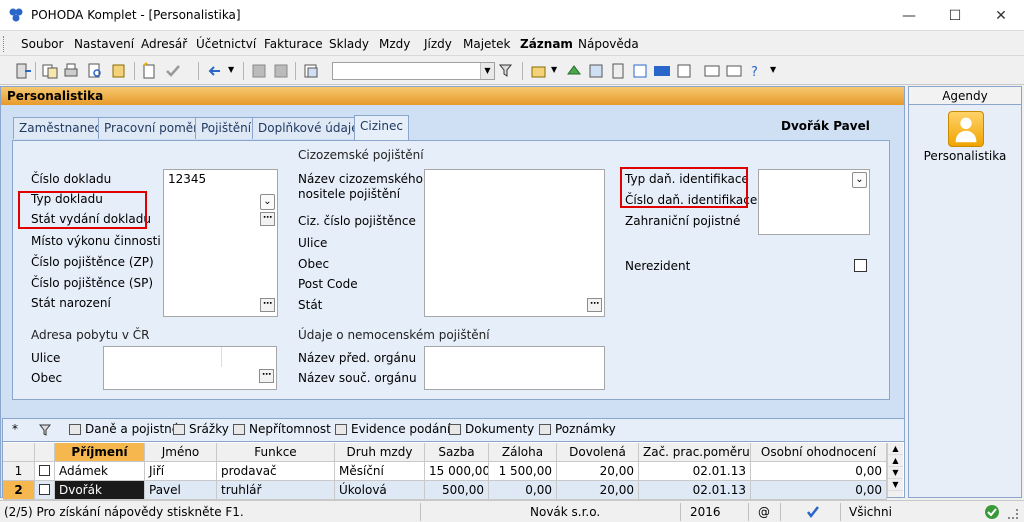 The image size is (1024, 522). Describe the element at coordinates (226, 44) in the screenshot. I see `menu-ucetnictvi: Účetnictví` at that location.